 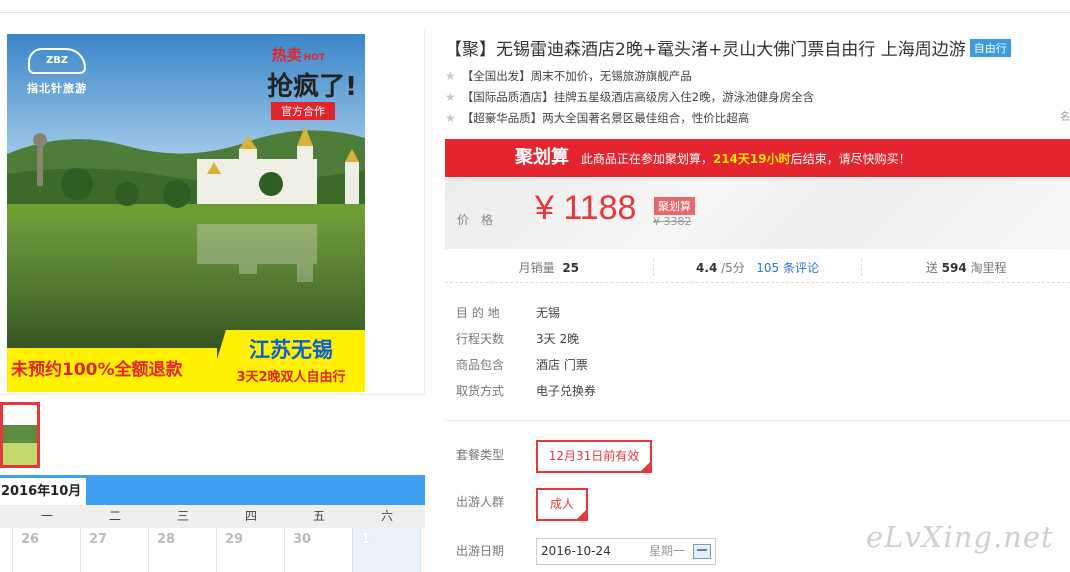 What do you see at coordinates (386, 516) in the screenshot?
I see `weekday-label: 六` at bounding box center [386, 516].